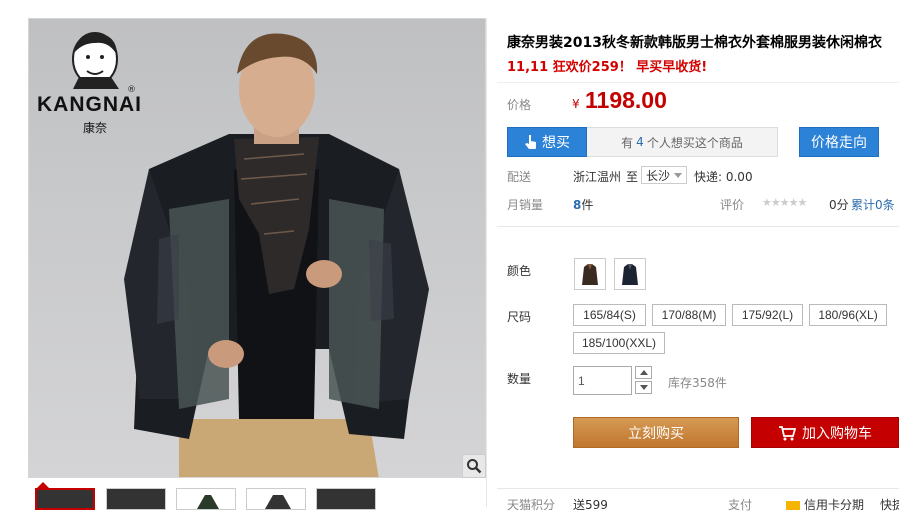  Describe the element at coordinates (519, 177) in the screenshot. I see `shipping-label: 配送` at that location.